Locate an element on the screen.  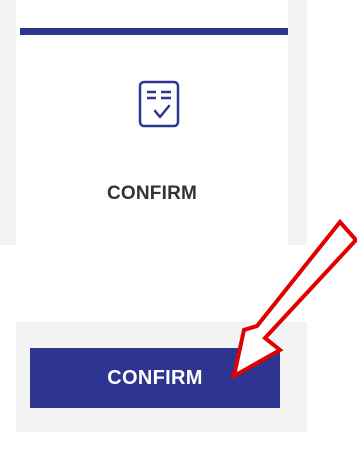
confirm-button: CONFIRM is located at coordinates (155, 378).